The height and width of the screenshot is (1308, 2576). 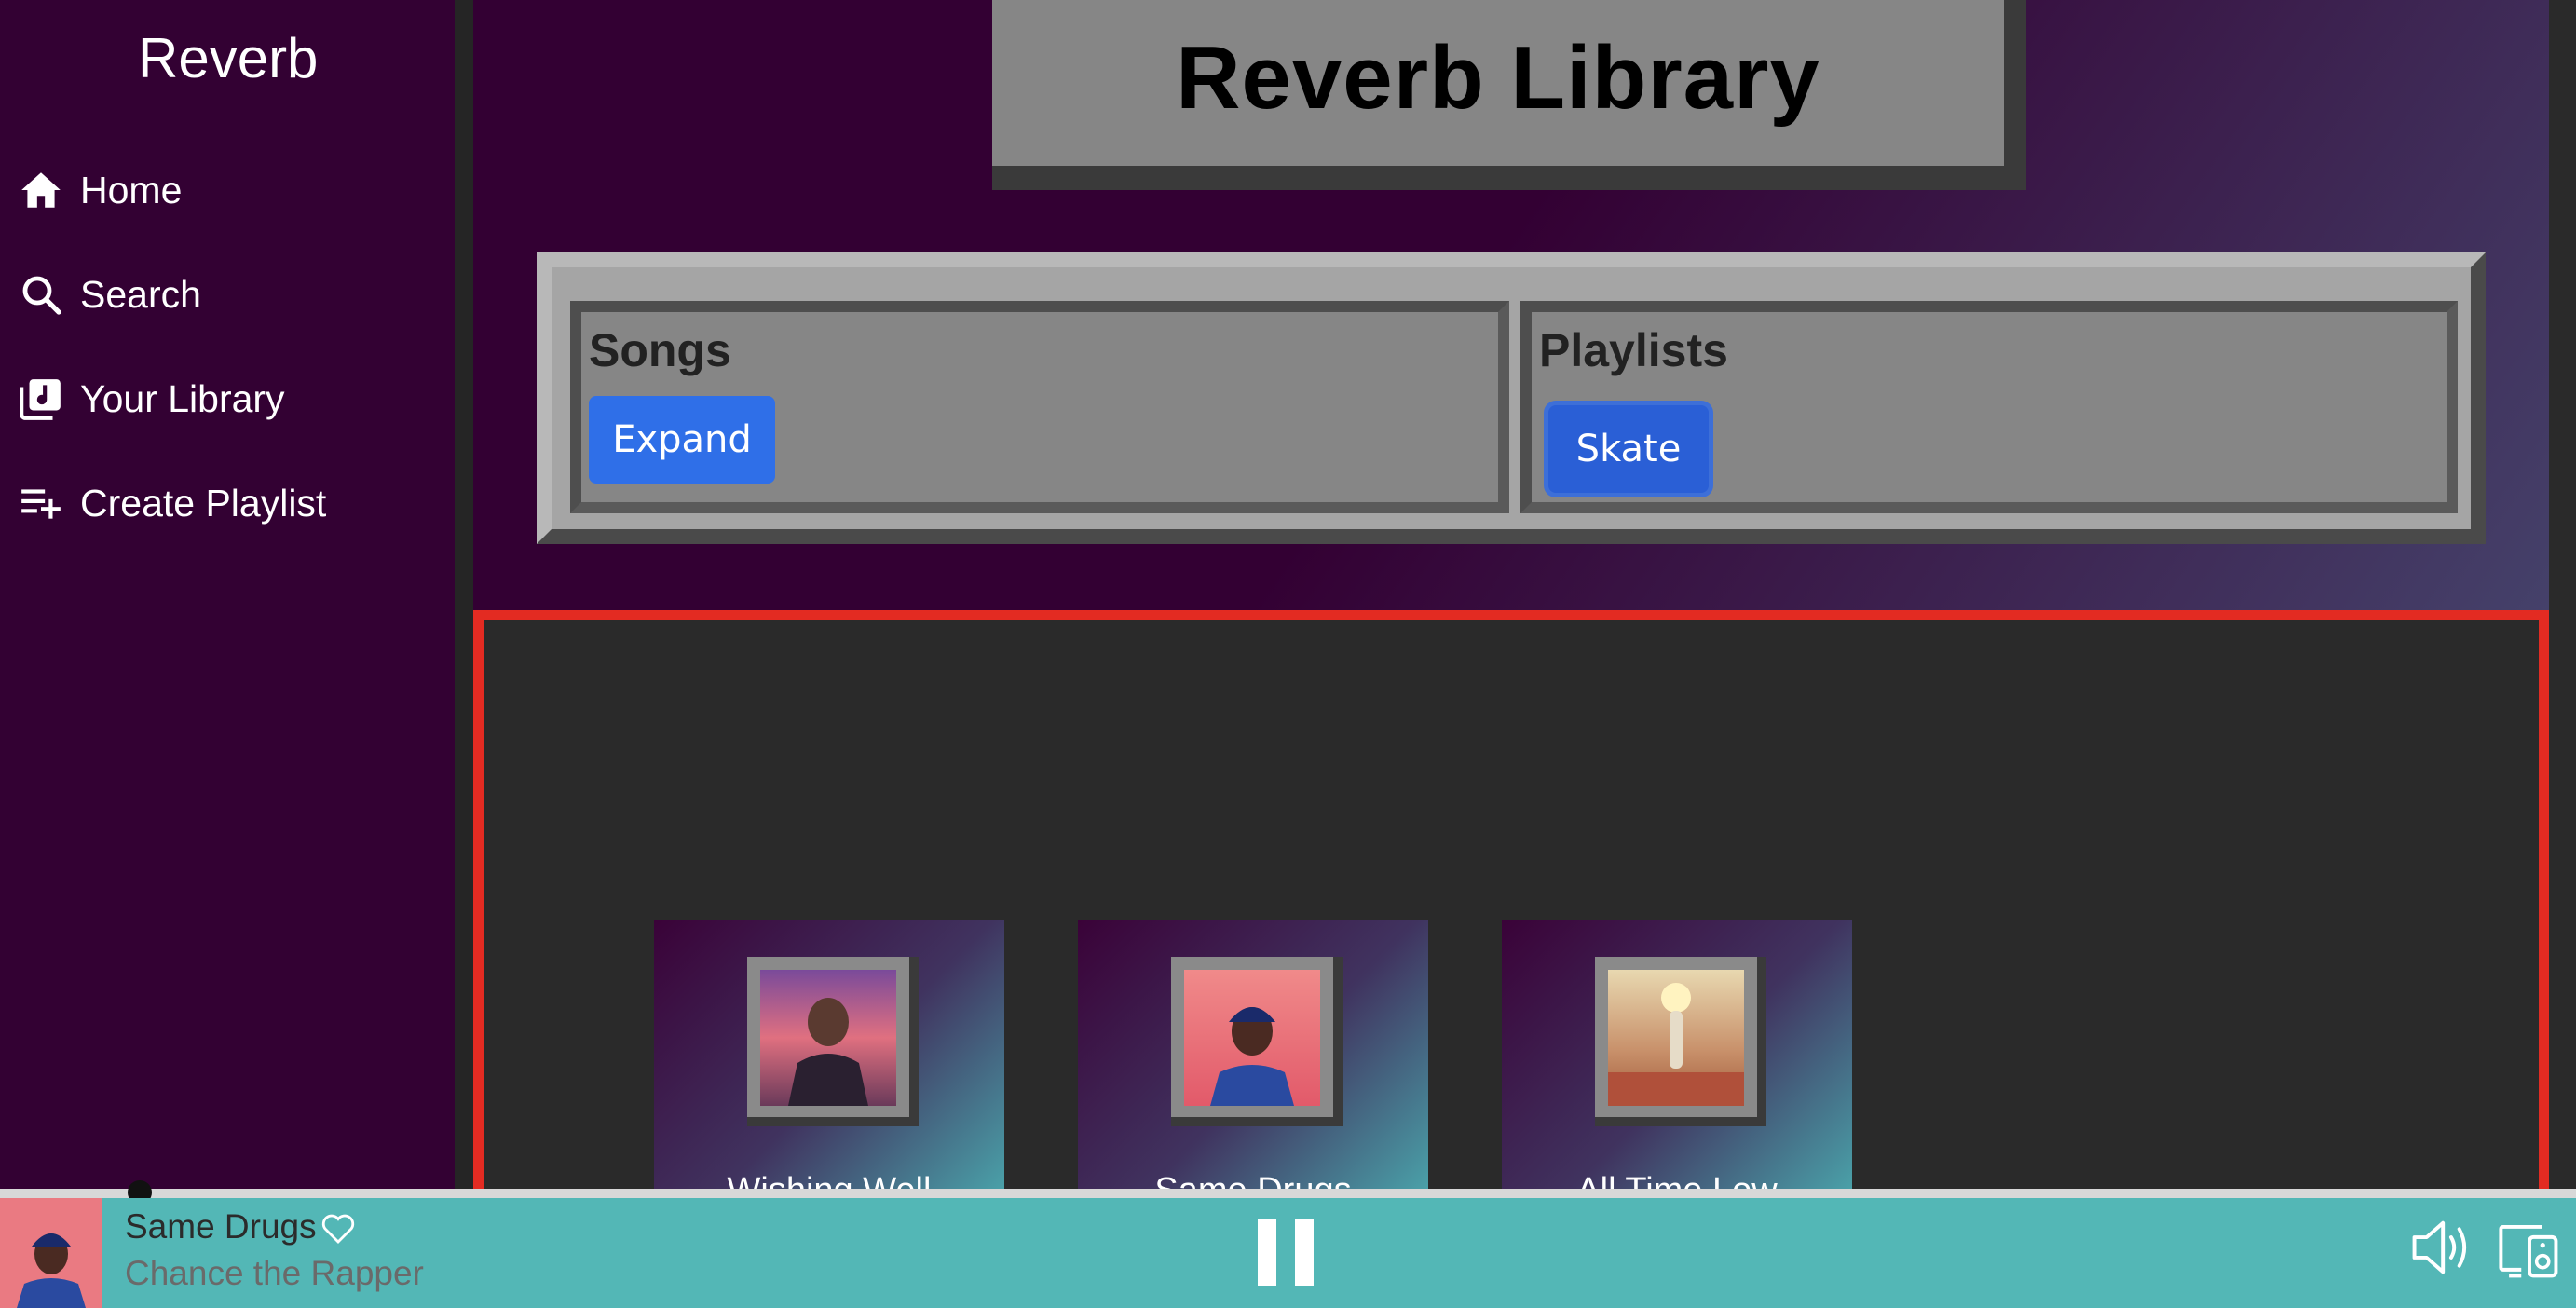 I want to click on brand-logo: Reverb, so click(x=228, y=58).